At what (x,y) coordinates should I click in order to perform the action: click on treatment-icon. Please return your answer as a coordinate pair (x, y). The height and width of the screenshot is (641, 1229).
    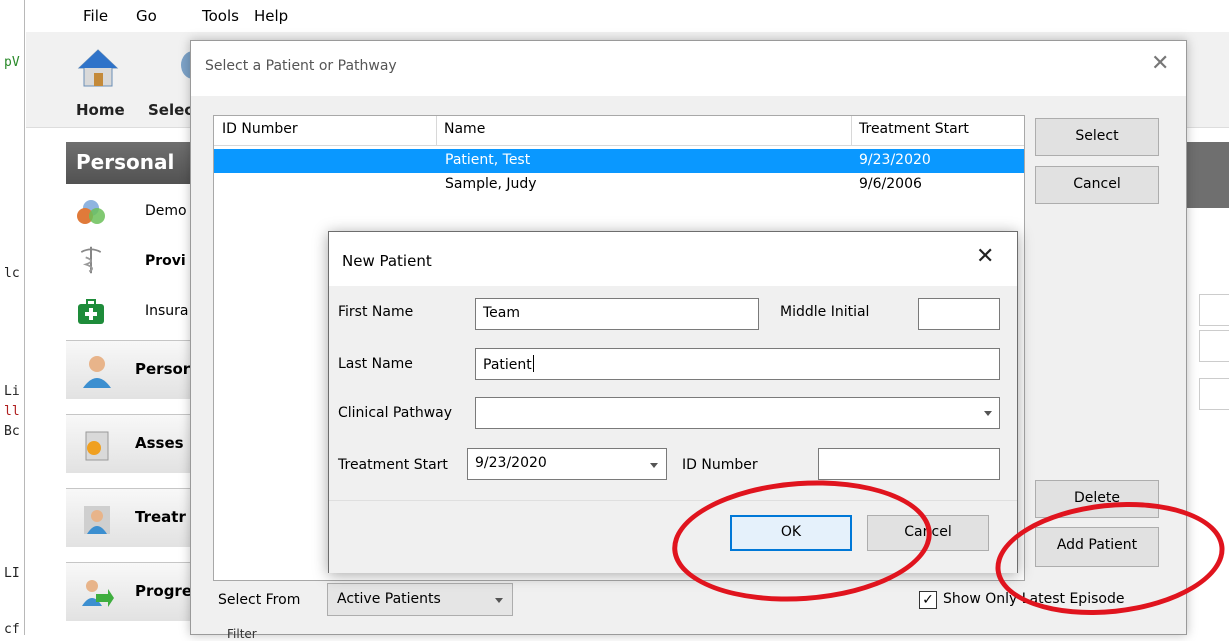
    Looking at the image, I should click on (97, 520).